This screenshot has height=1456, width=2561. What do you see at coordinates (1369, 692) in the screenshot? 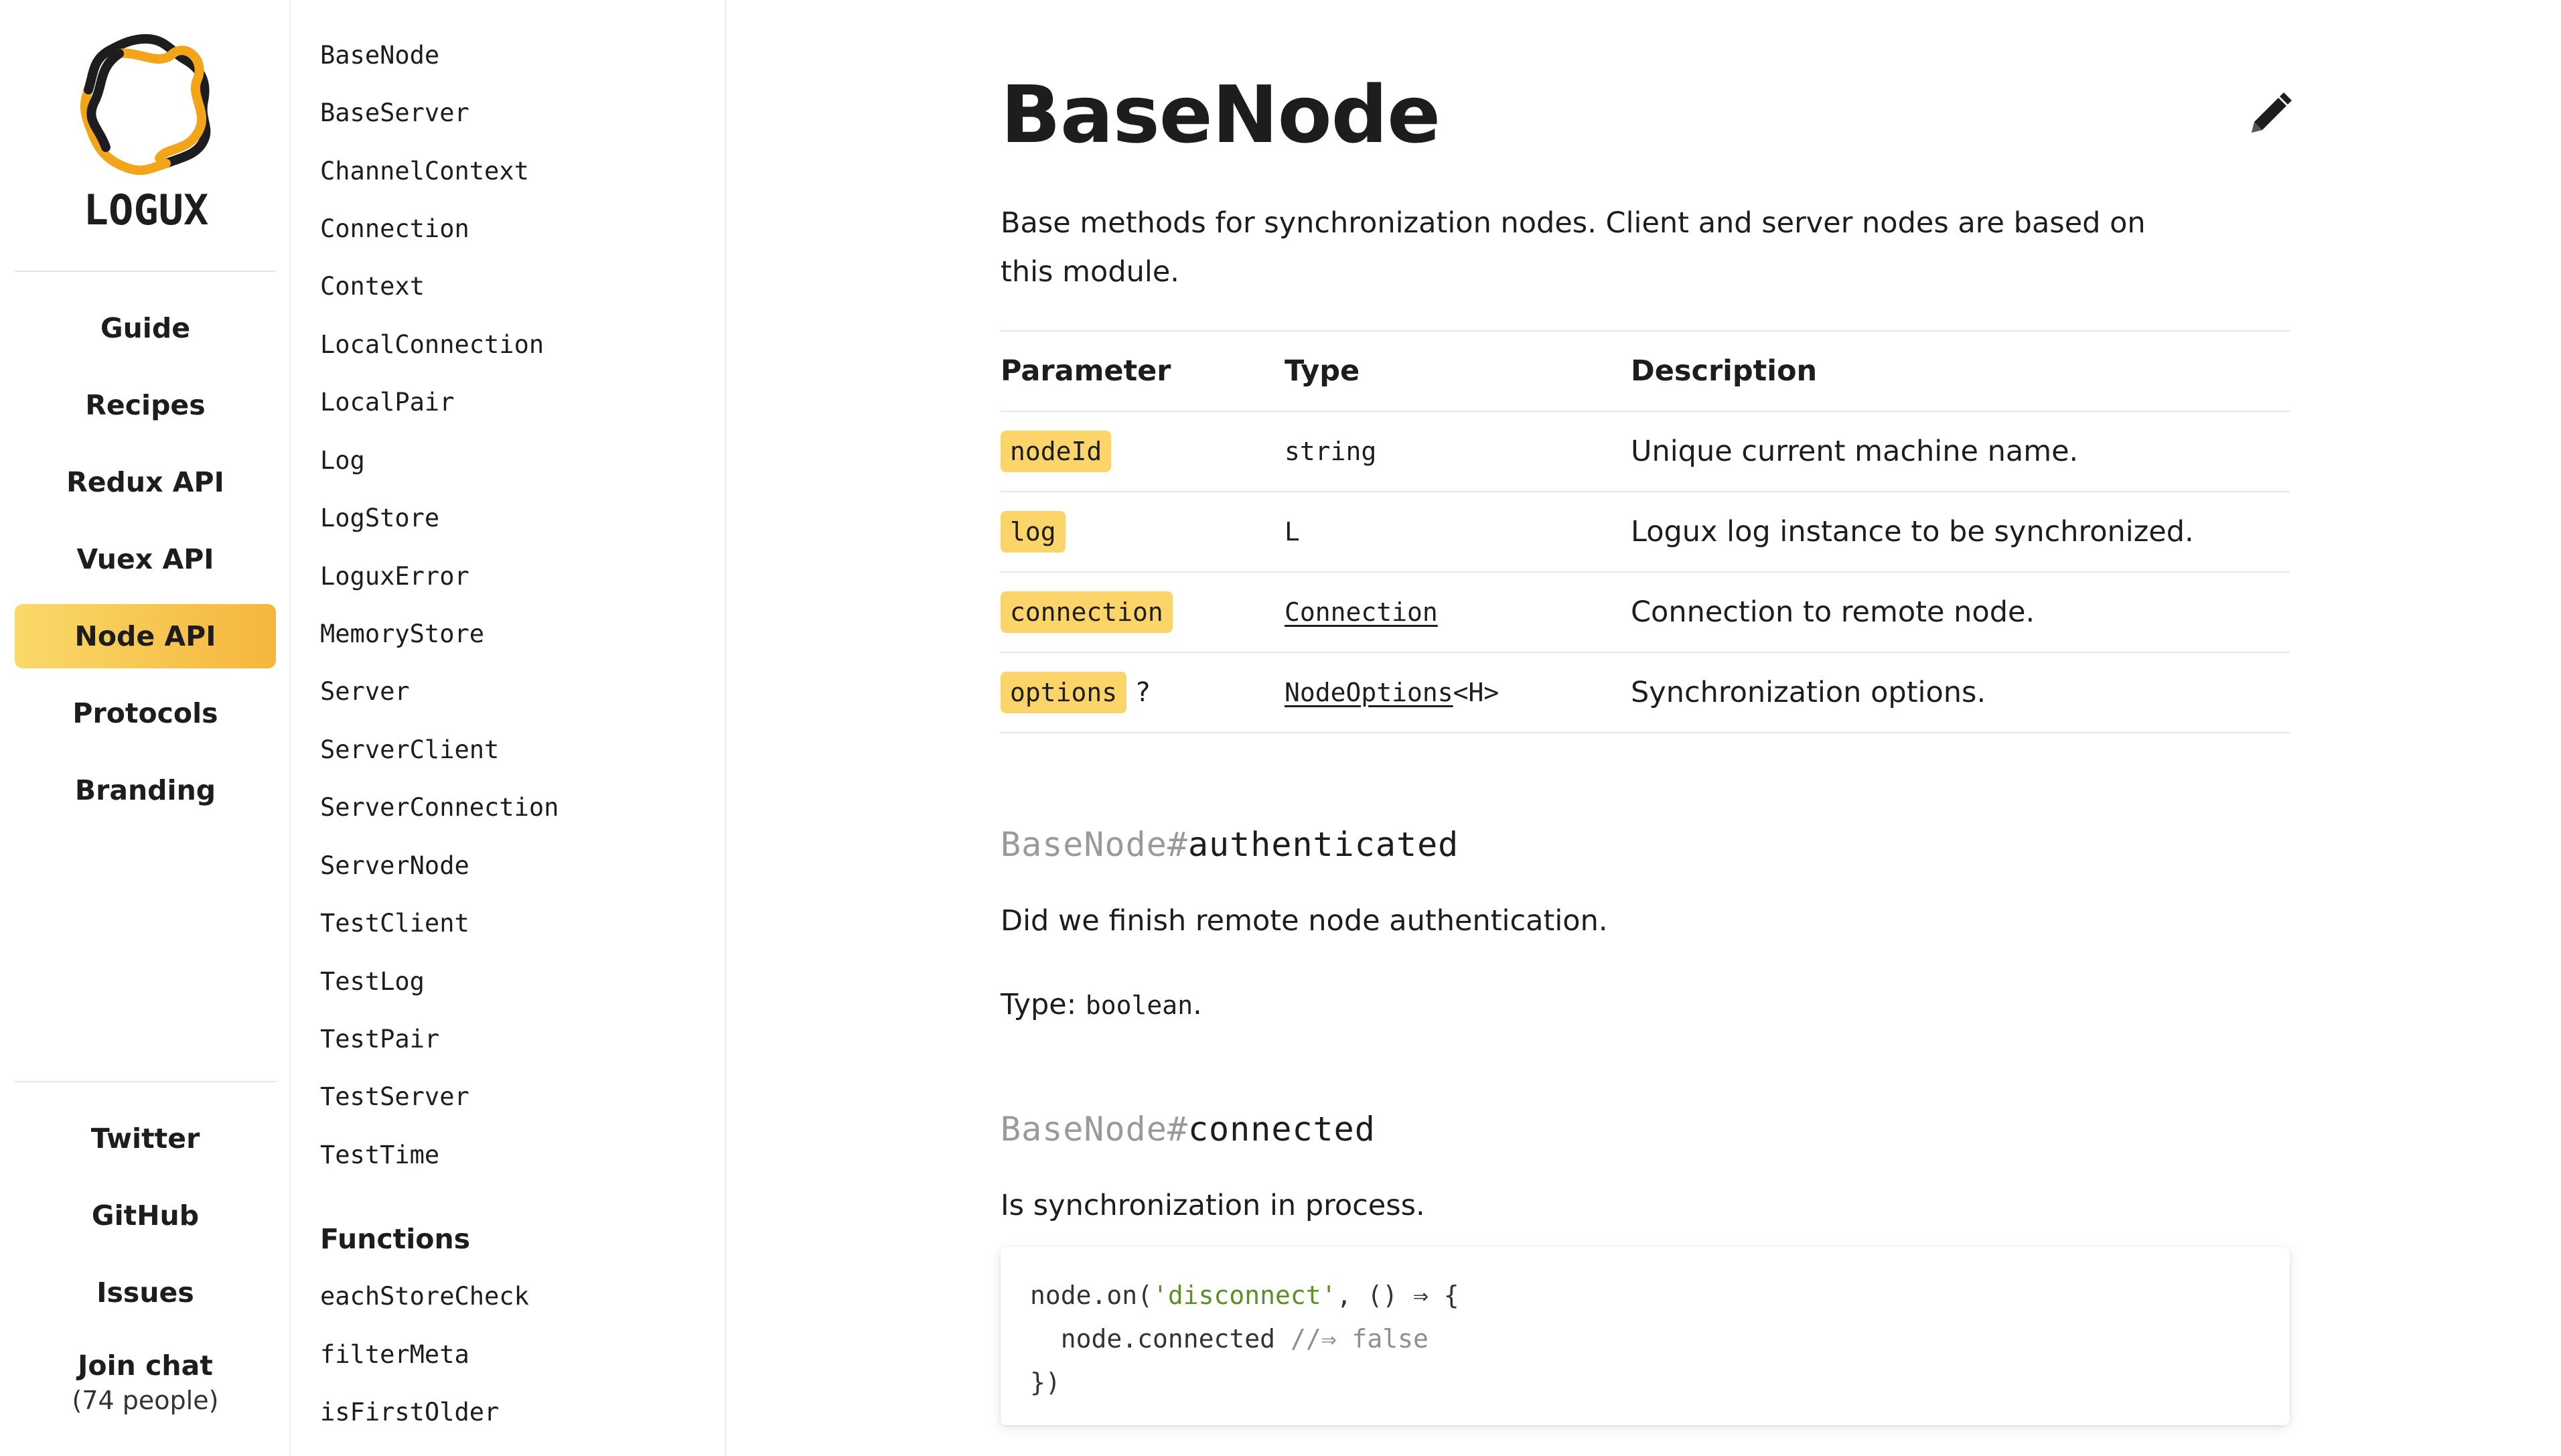
I see `type-link-nodeoptions: NodeOptions` at bounding box center [1369, 692].